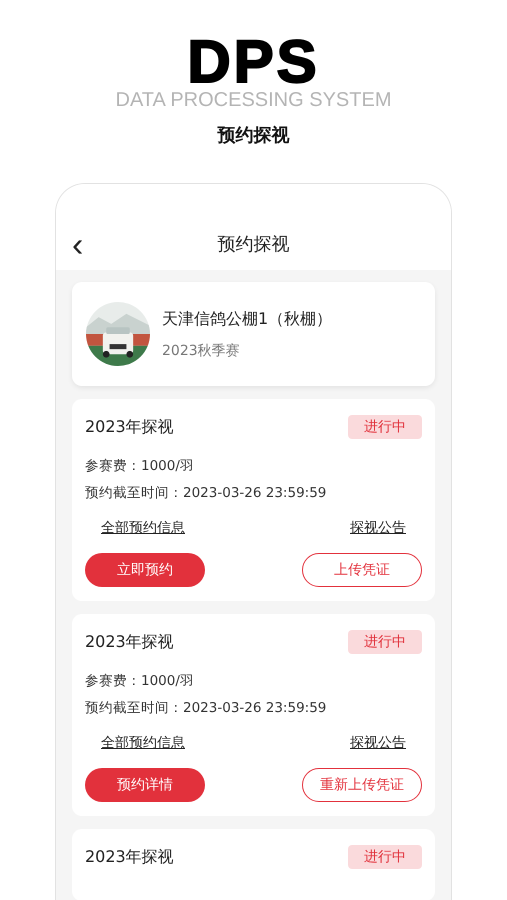  I want to click on outline-button: 上传凭证, so click(362, 570).